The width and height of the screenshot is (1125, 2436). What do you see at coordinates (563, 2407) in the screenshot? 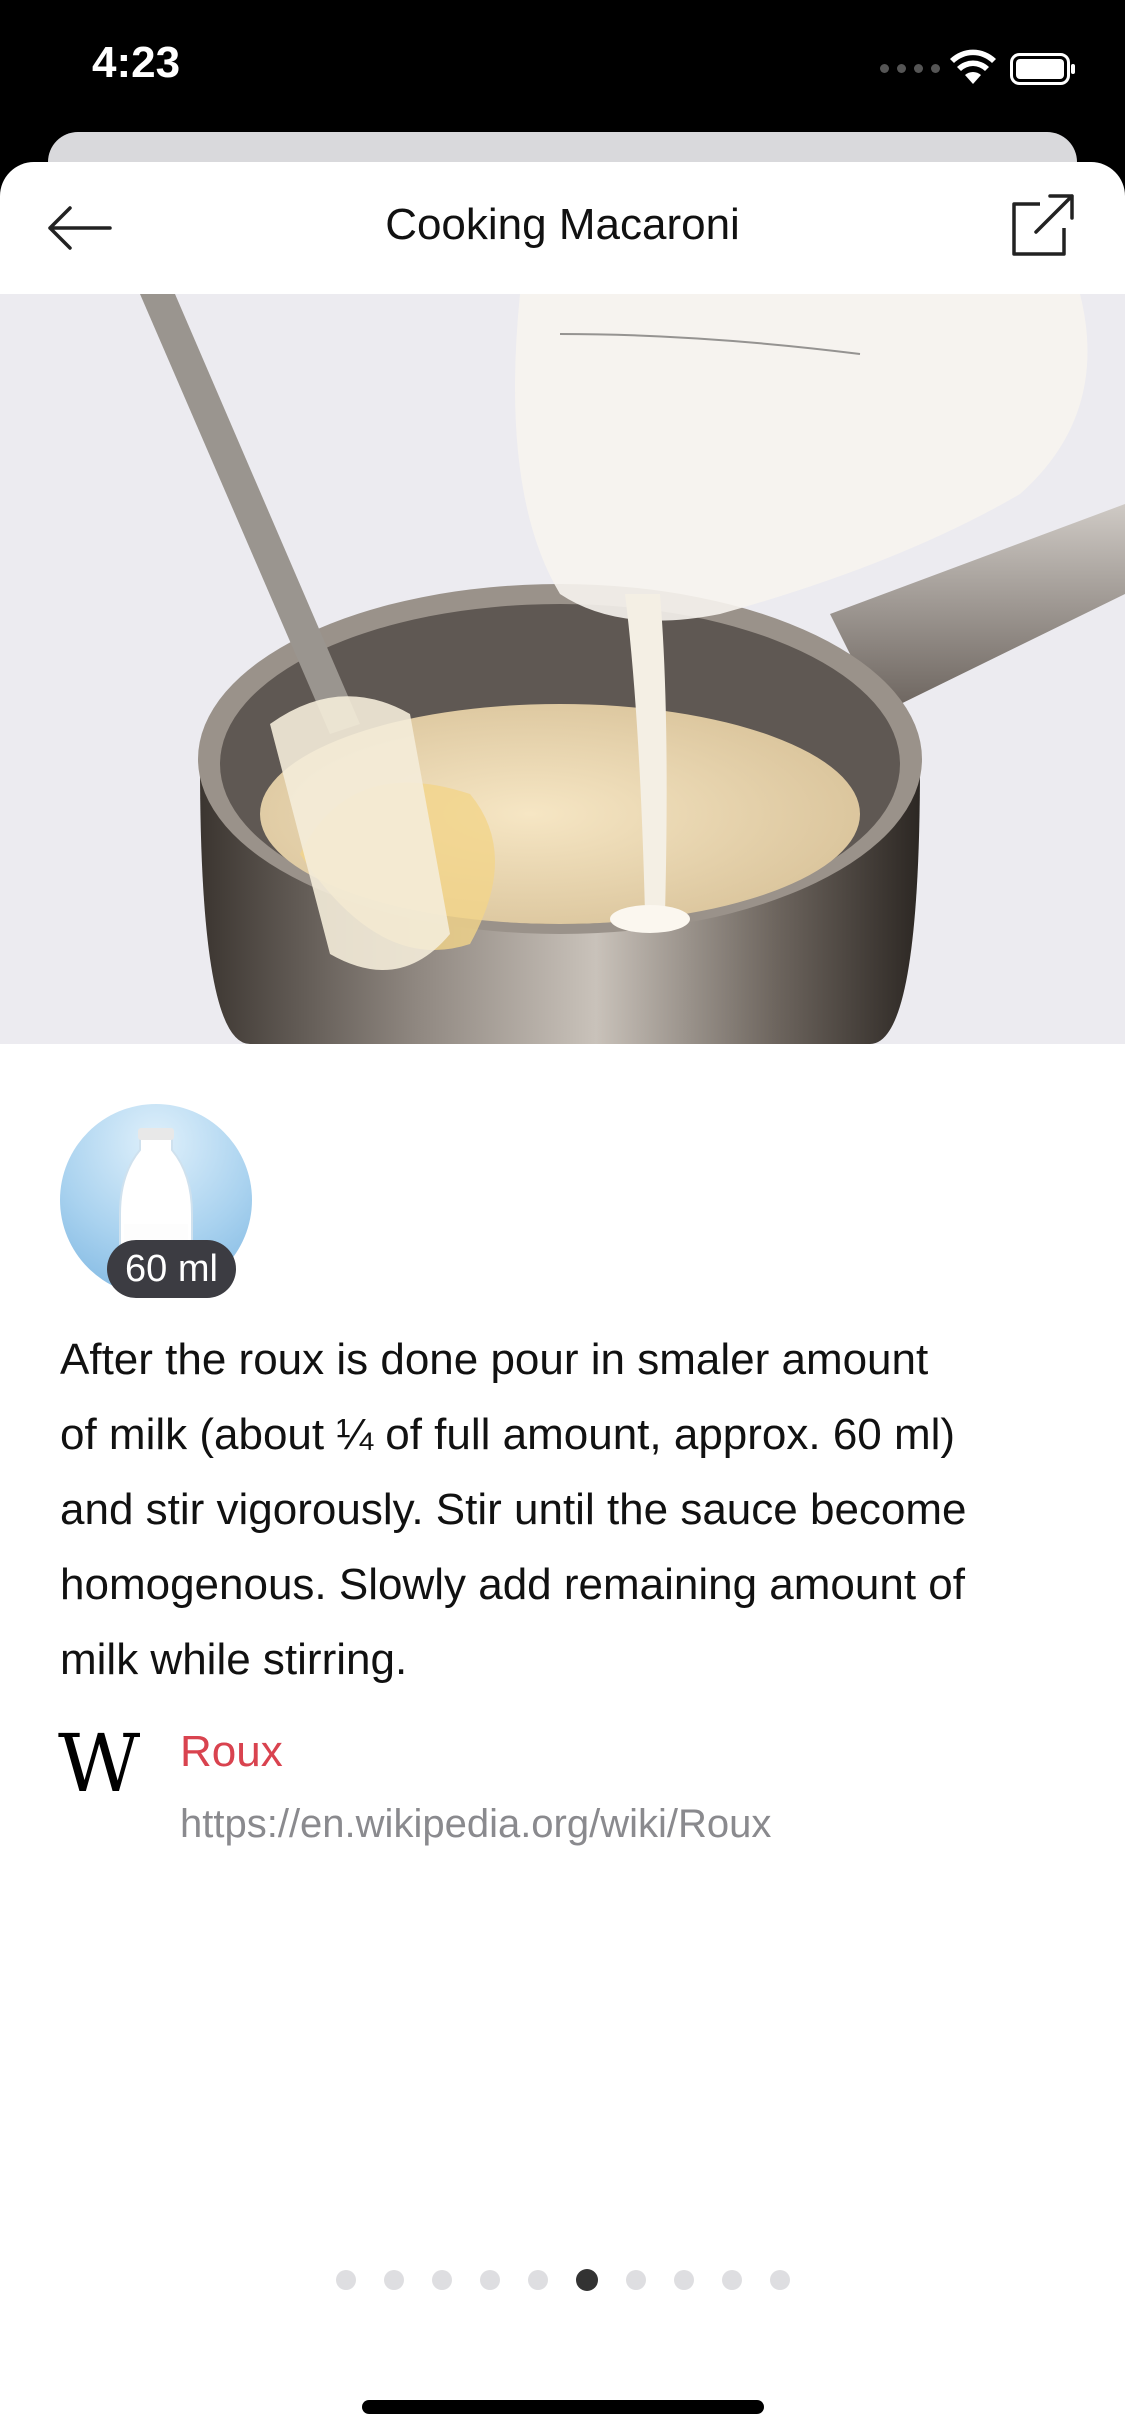
I see `home-indicator` at bounding box center [563, 2407].